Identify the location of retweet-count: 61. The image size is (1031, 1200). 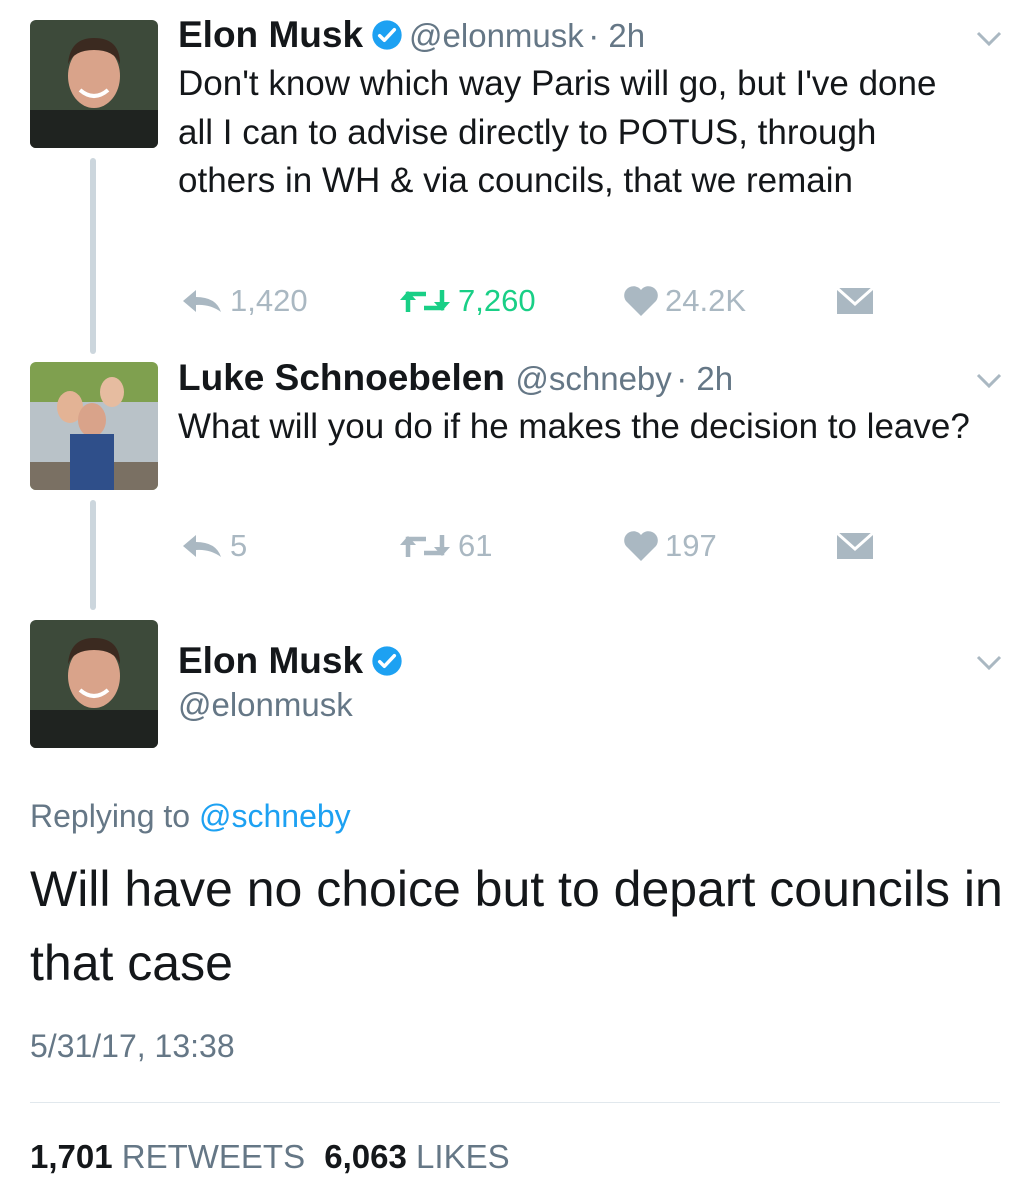
(475, 545).